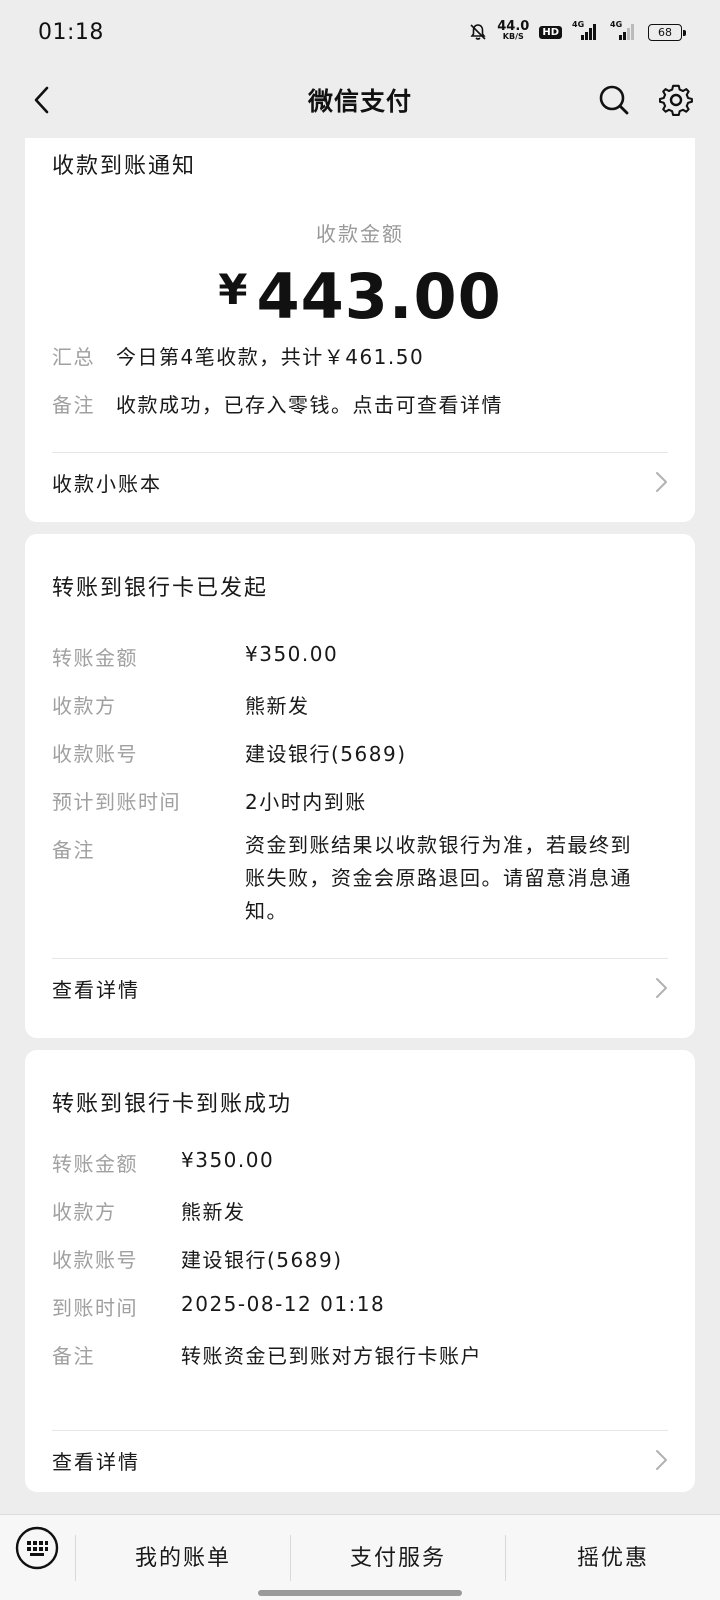  Describe the element at coordinates (613, 1556) in the screenshot. I see `menu-shake-deals: 摇优惠` at that location.